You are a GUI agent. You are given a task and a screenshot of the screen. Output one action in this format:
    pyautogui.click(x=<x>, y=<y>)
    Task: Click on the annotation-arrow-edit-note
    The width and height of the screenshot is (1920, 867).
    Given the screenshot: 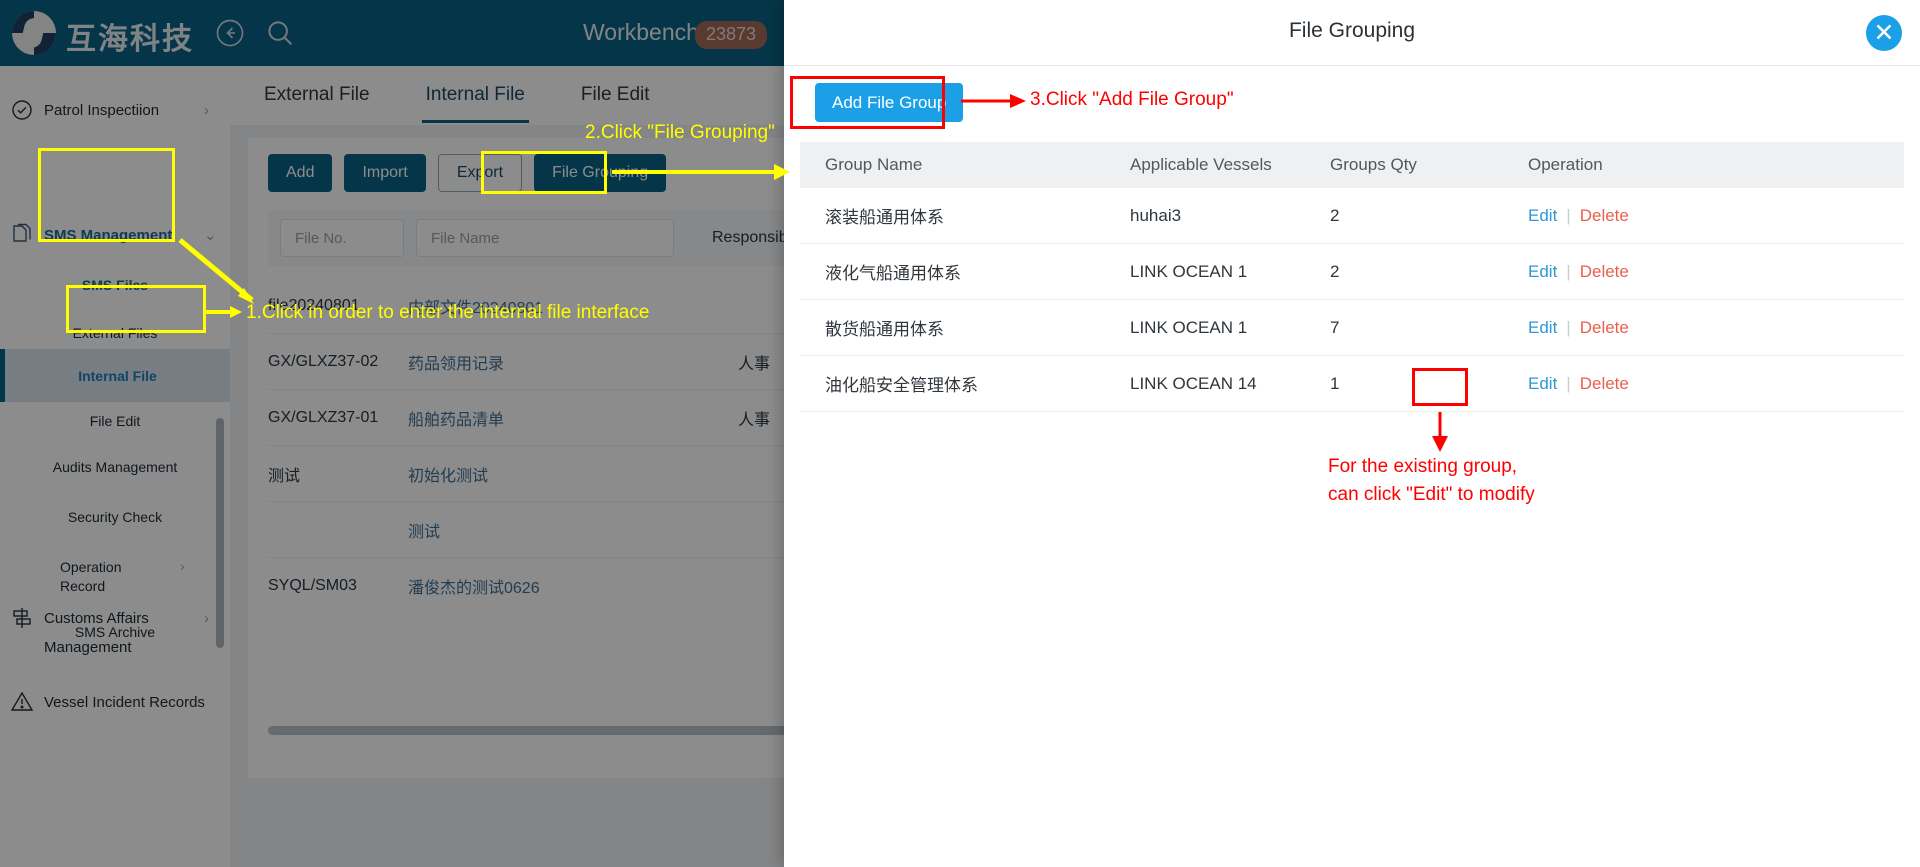 What is the action you would take?
    pyautogui.click(x=1440, y=432)
    